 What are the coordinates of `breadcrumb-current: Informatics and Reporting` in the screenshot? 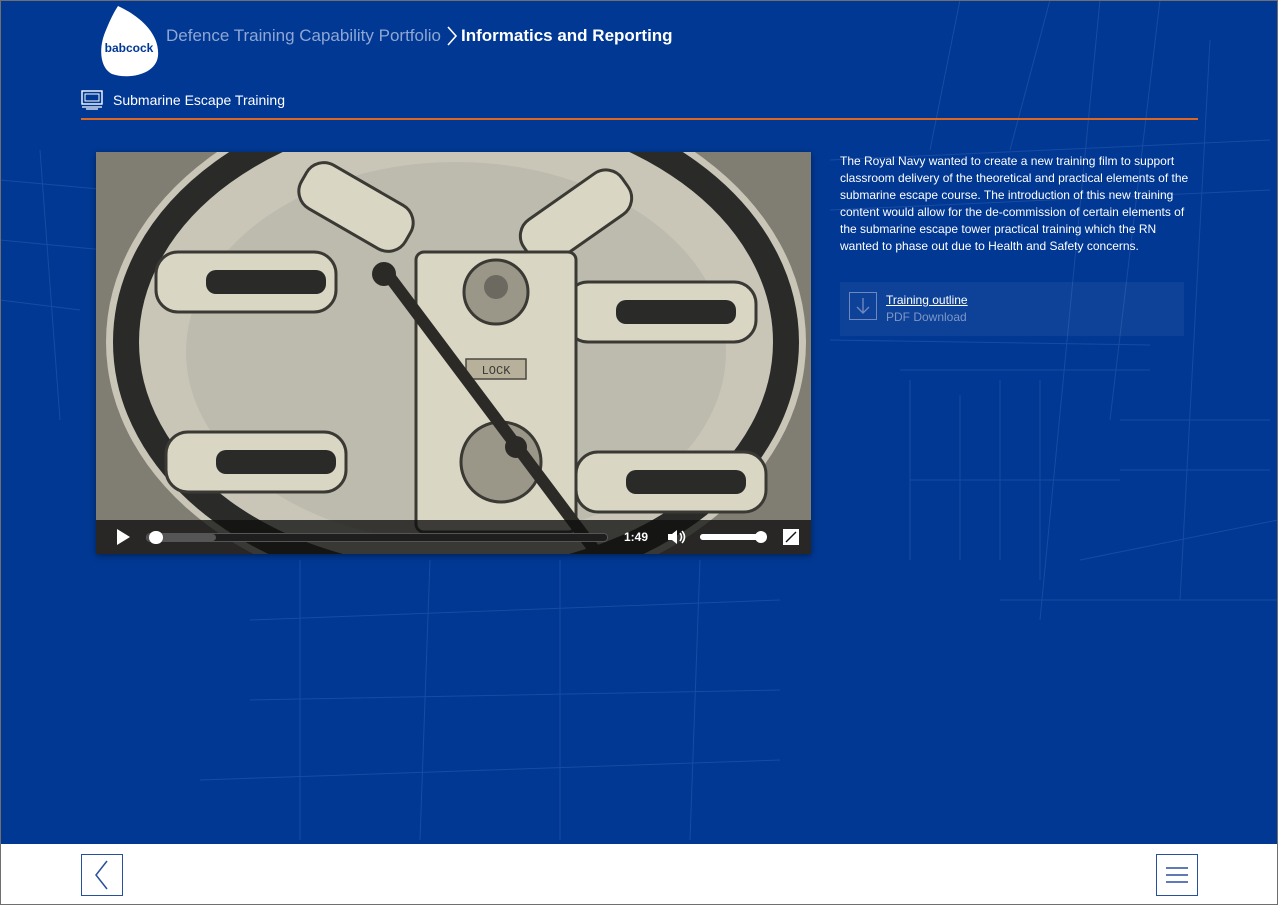 It's located at (566, 35).